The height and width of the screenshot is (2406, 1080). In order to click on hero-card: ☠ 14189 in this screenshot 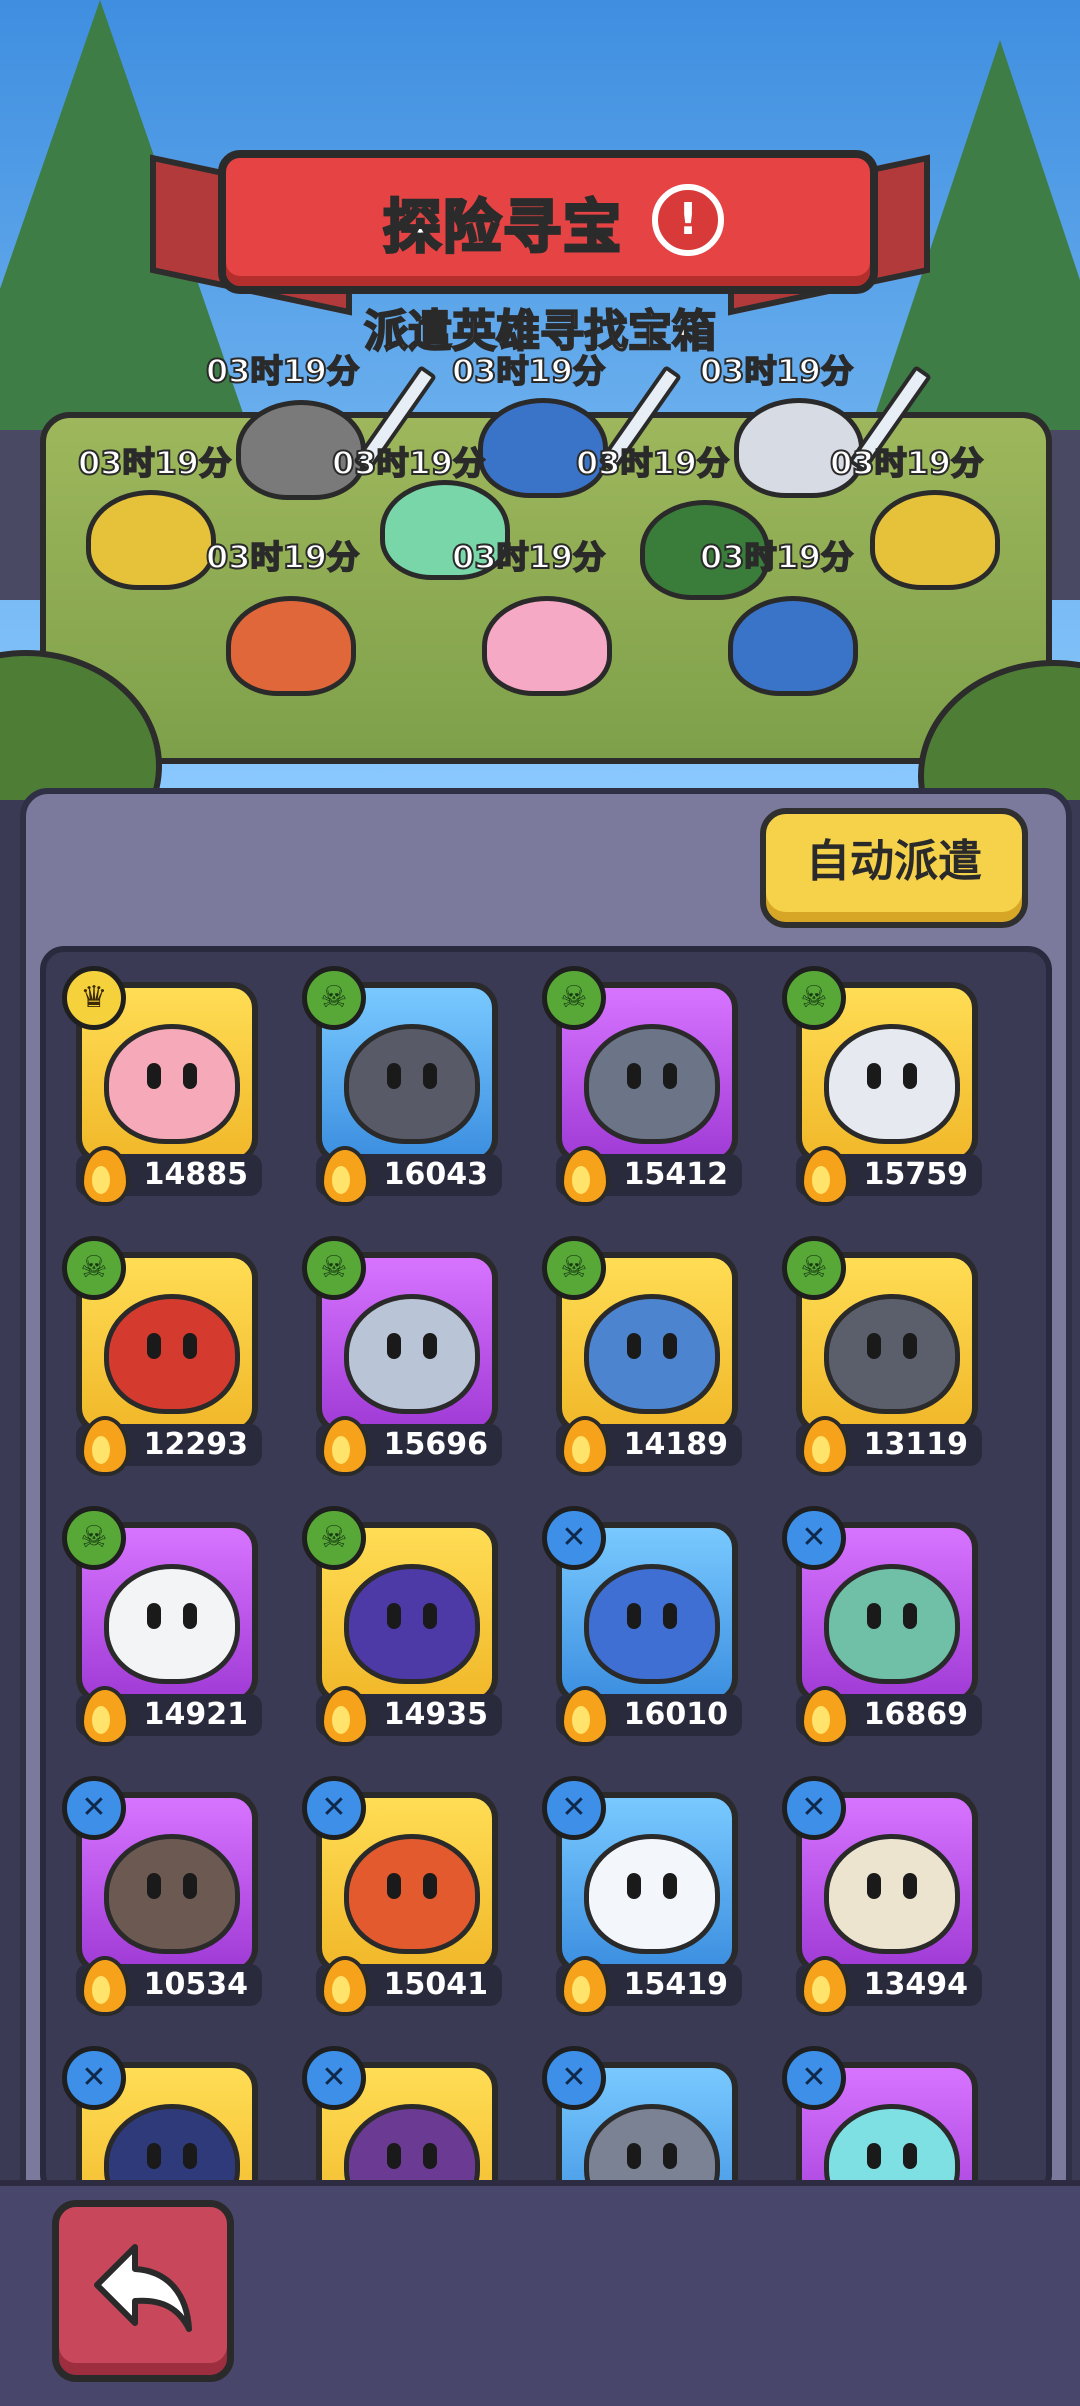, I will do `click(646, 1356)`.